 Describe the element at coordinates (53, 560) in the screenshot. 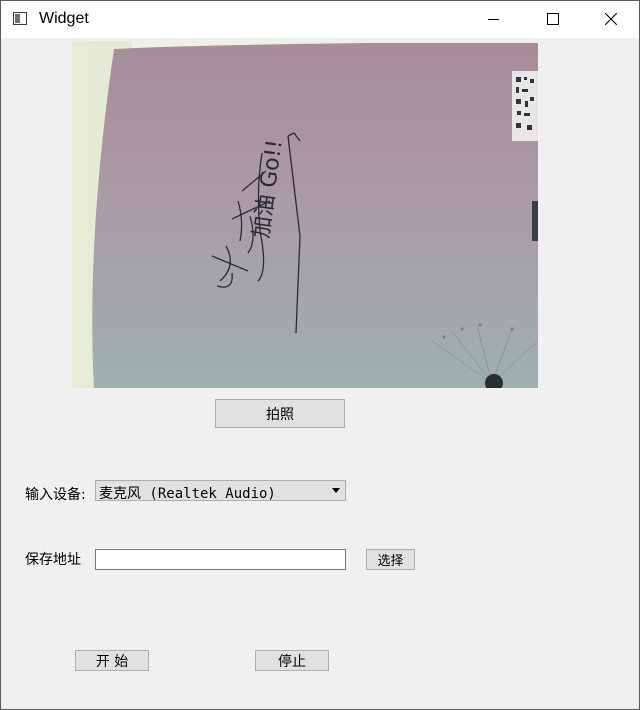

I see `save-path-label: 保存地址` at that location.